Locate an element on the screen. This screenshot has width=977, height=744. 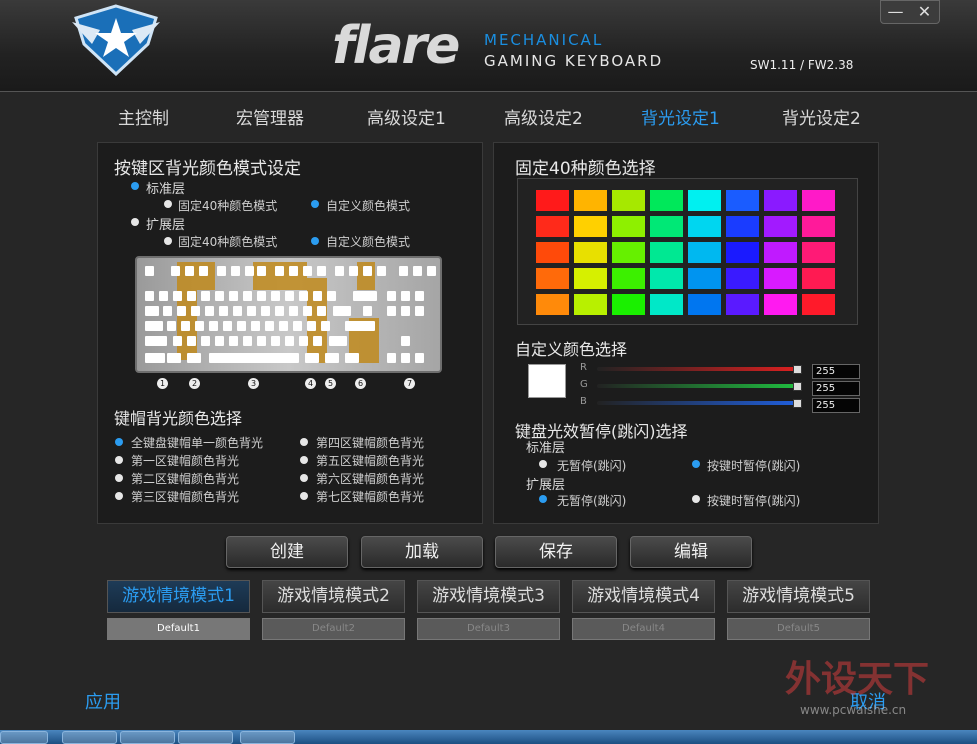
load-button: 加载 is located at coordinates (422, 552).